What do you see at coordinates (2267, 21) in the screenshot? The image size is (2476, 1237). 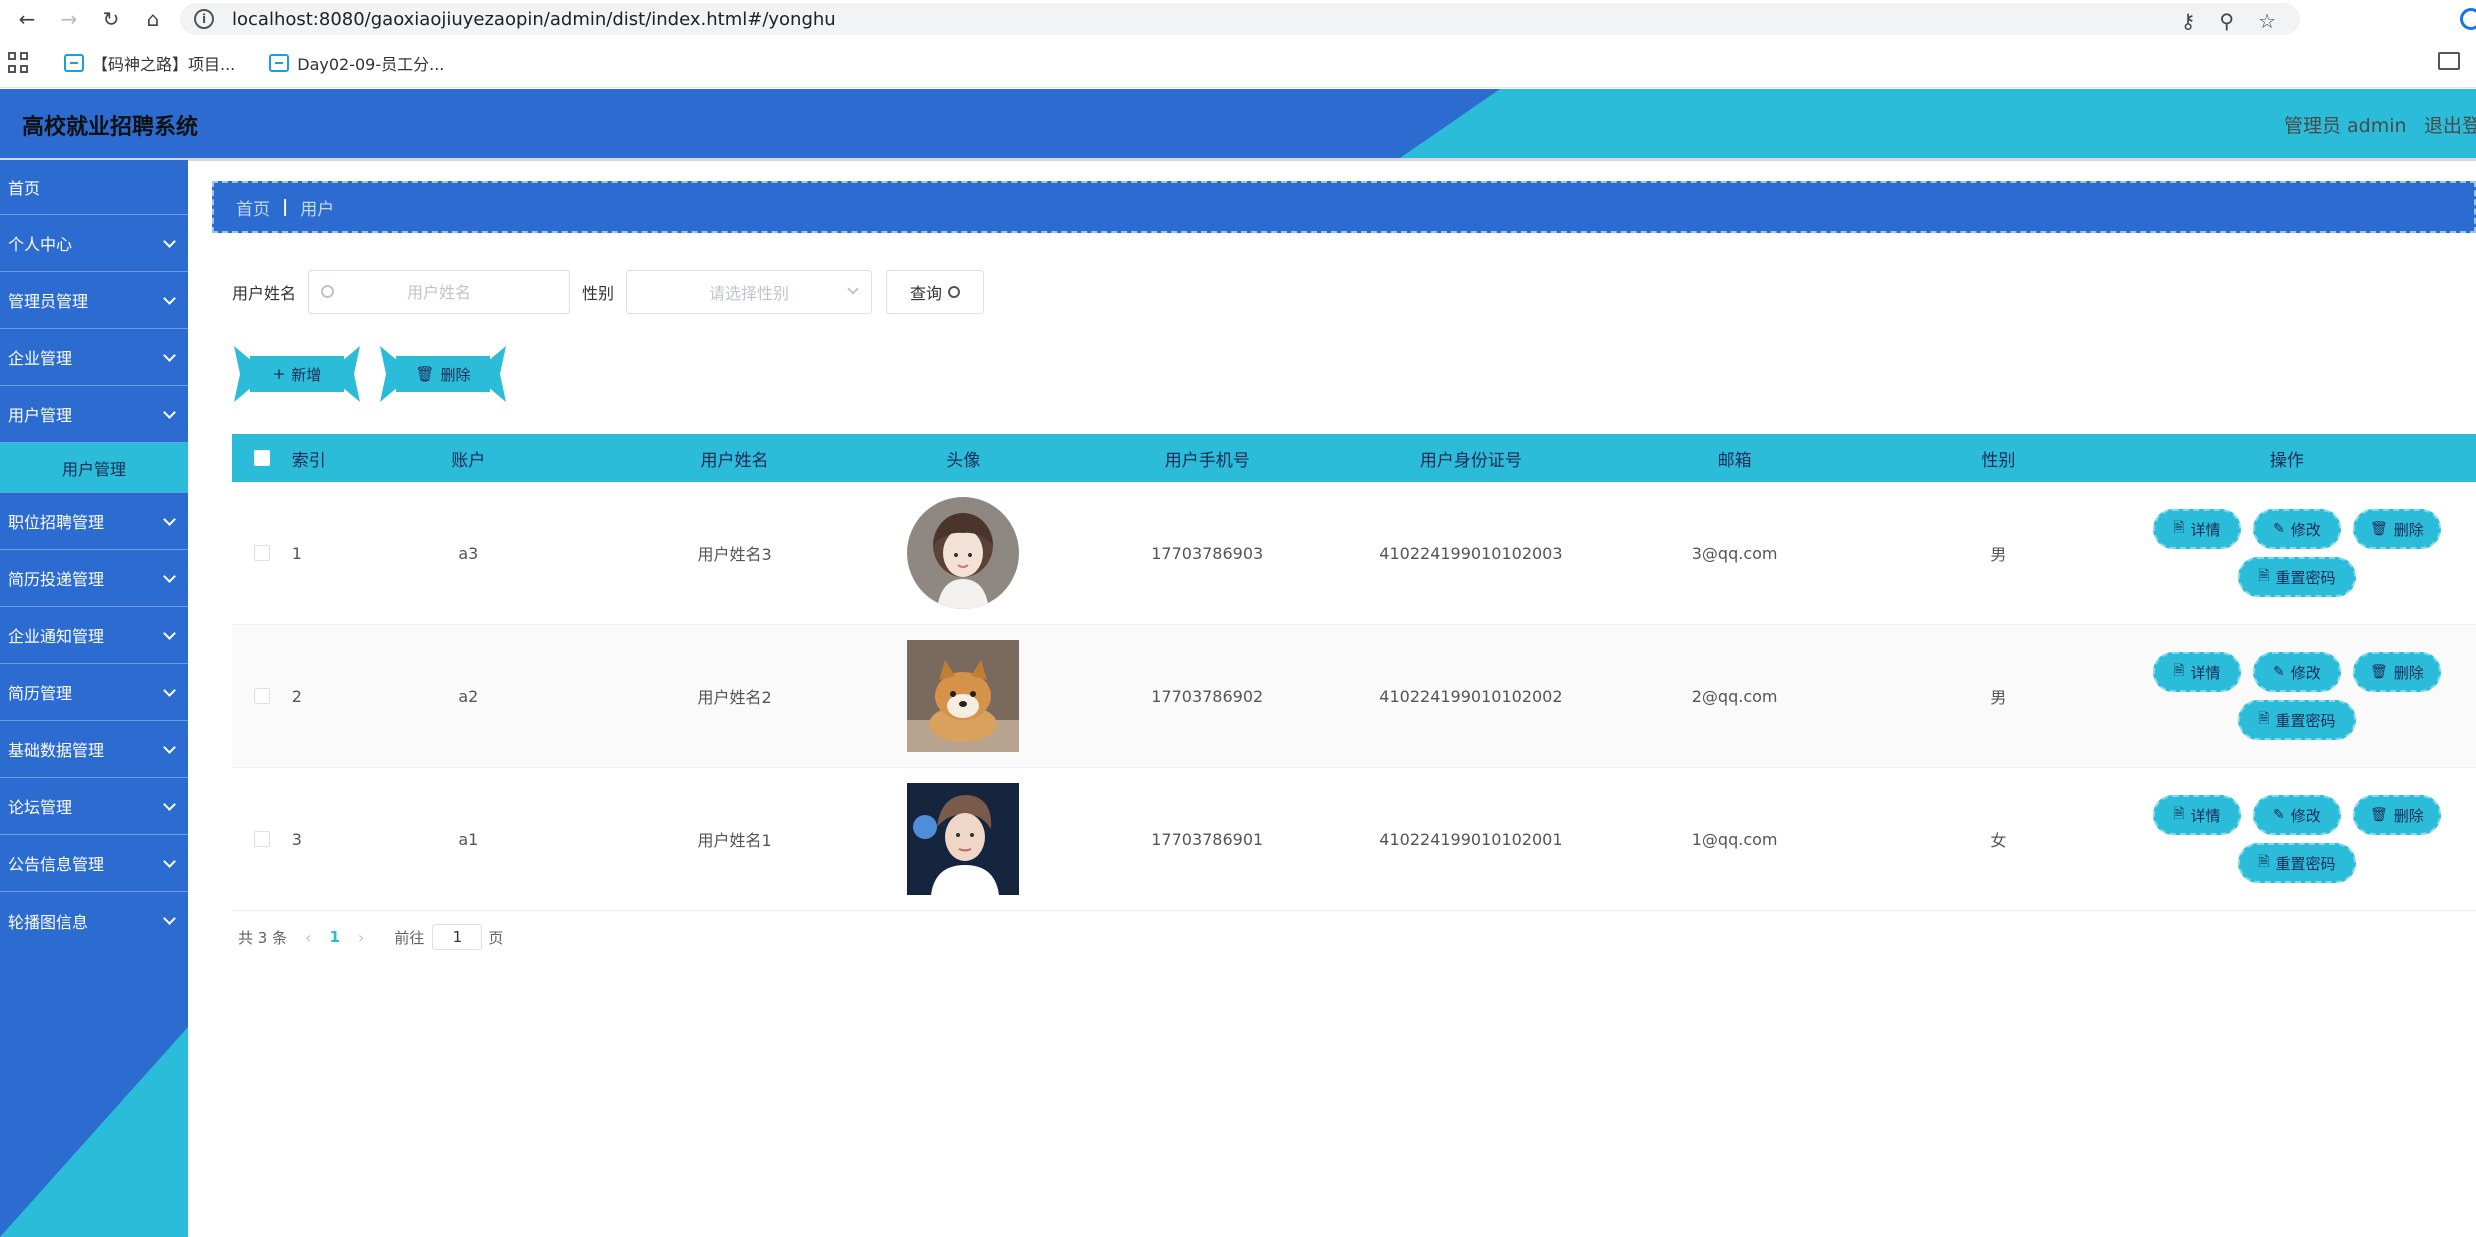 I see `bookmark-star-icon: ☆` at bounding box center [2267, 21].